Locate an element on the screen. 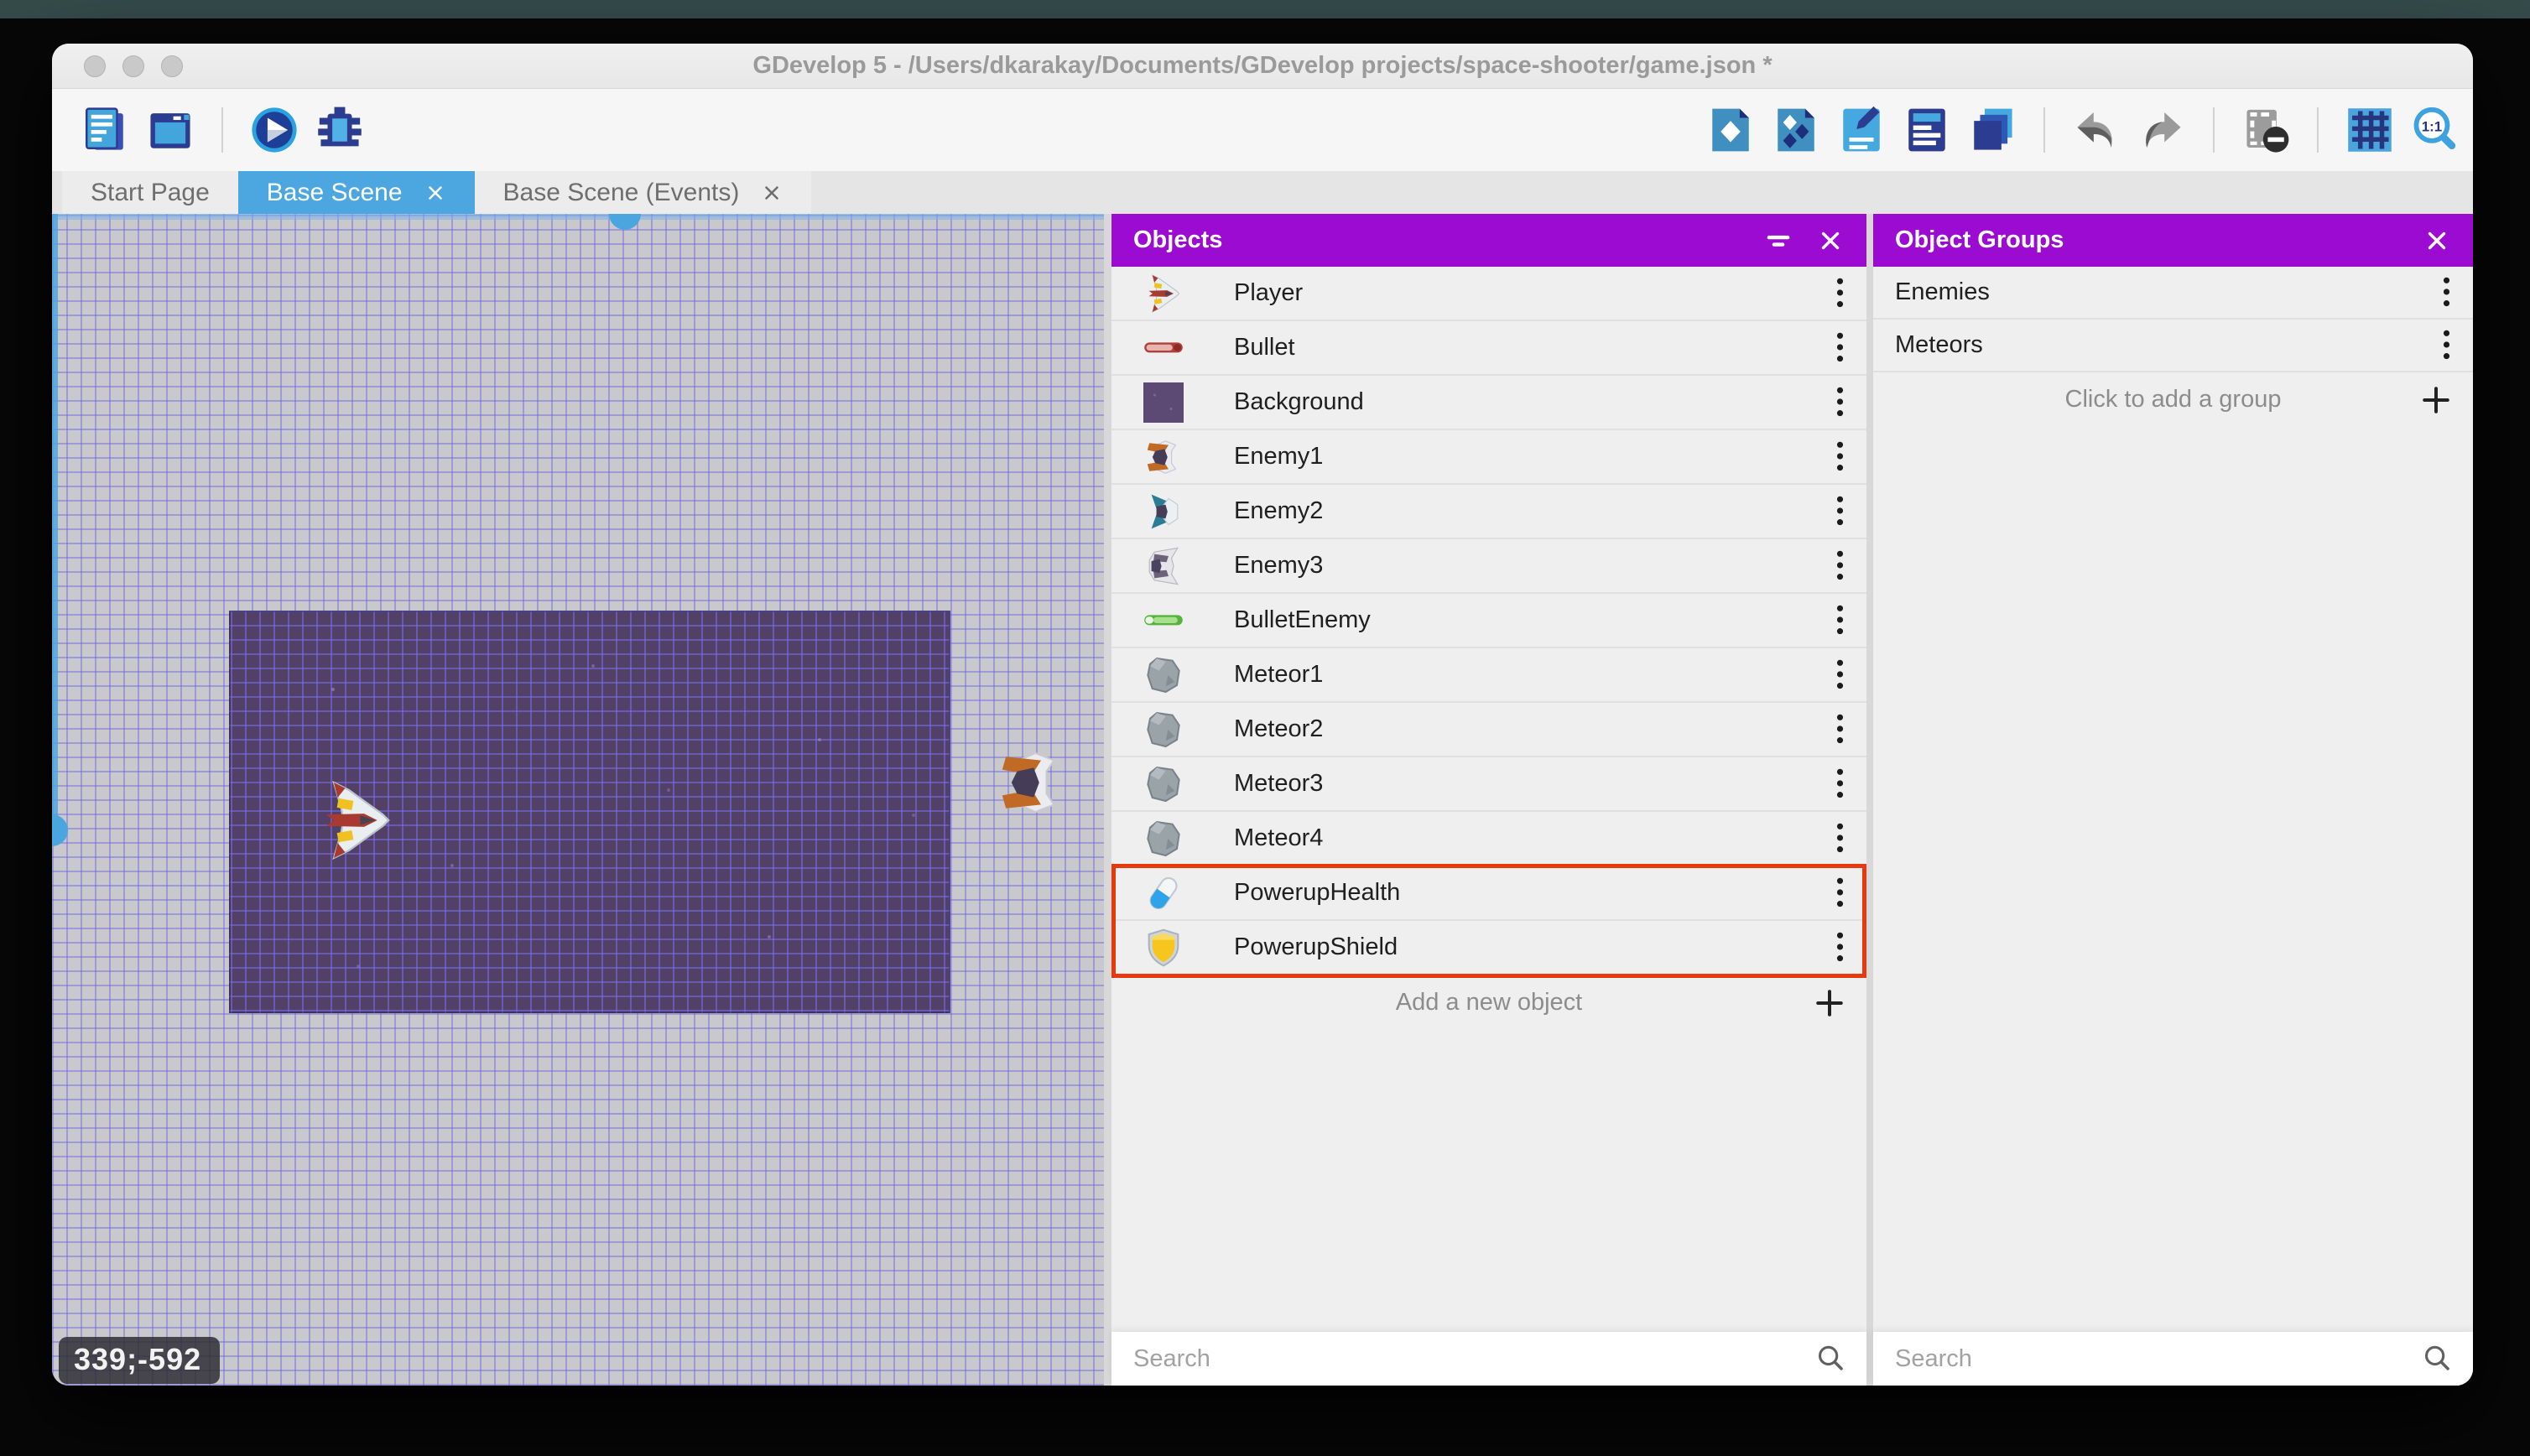 This screenshot has width=2530, height=1456. player-sprite is located at coordinates (356, 820).